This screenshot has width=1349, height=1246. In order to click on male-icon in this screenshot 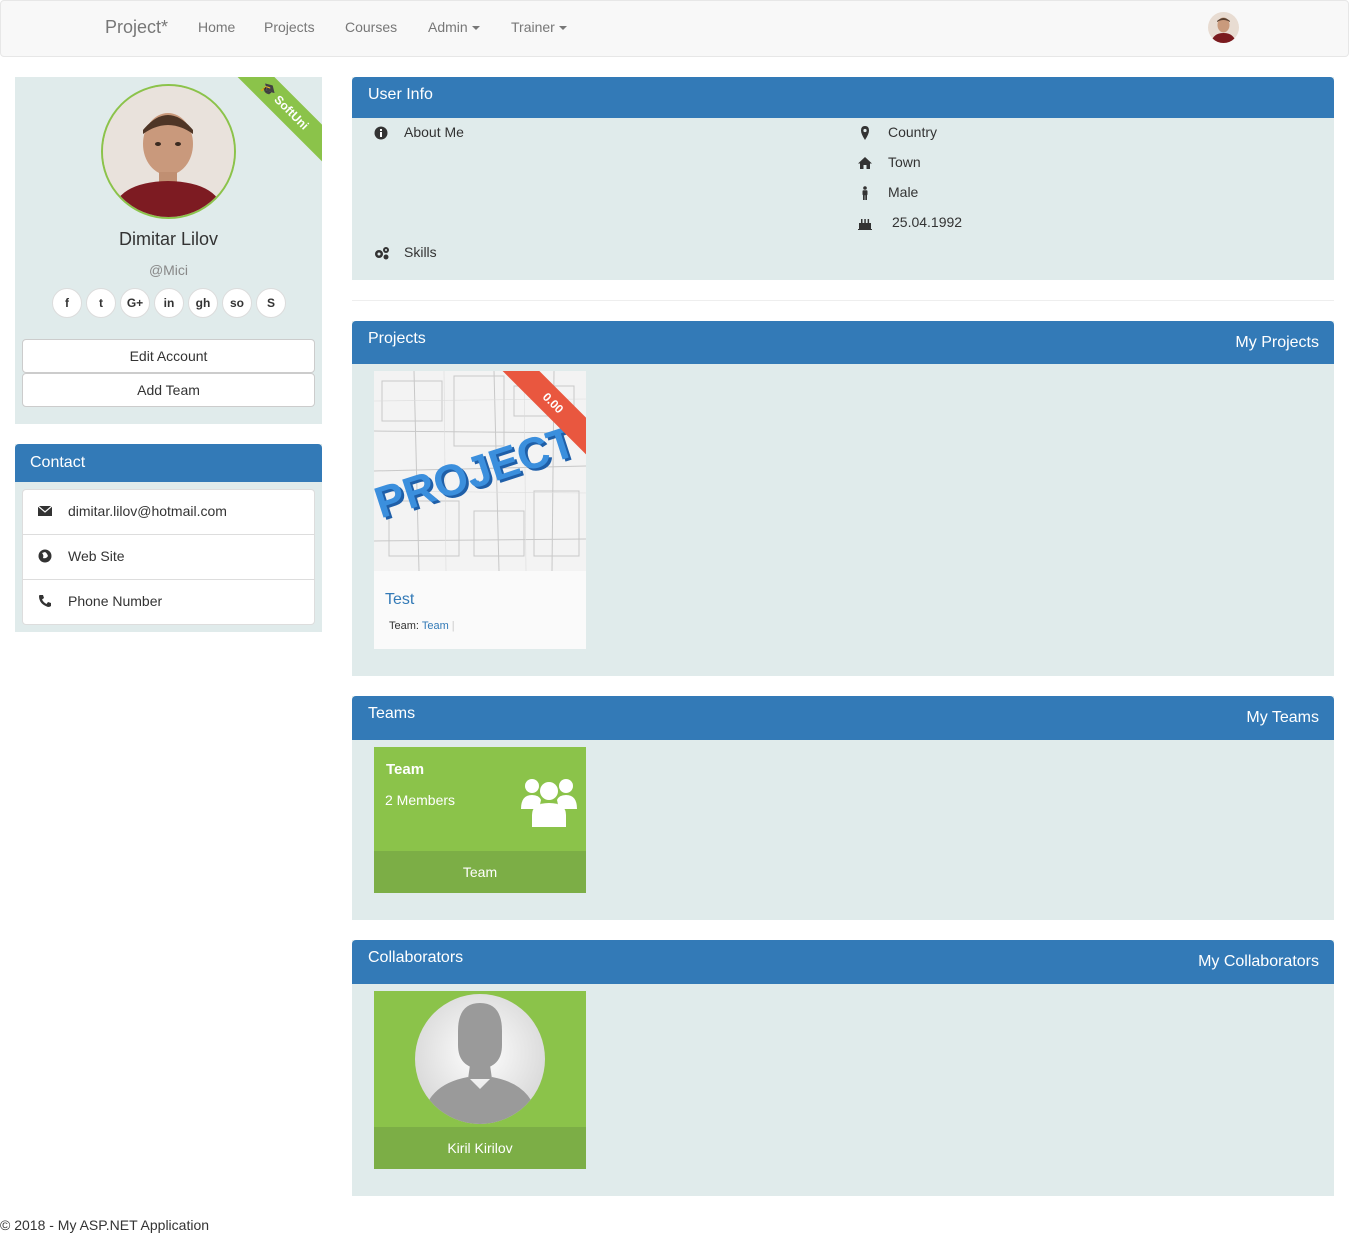, I will do `click(865, 193)`.